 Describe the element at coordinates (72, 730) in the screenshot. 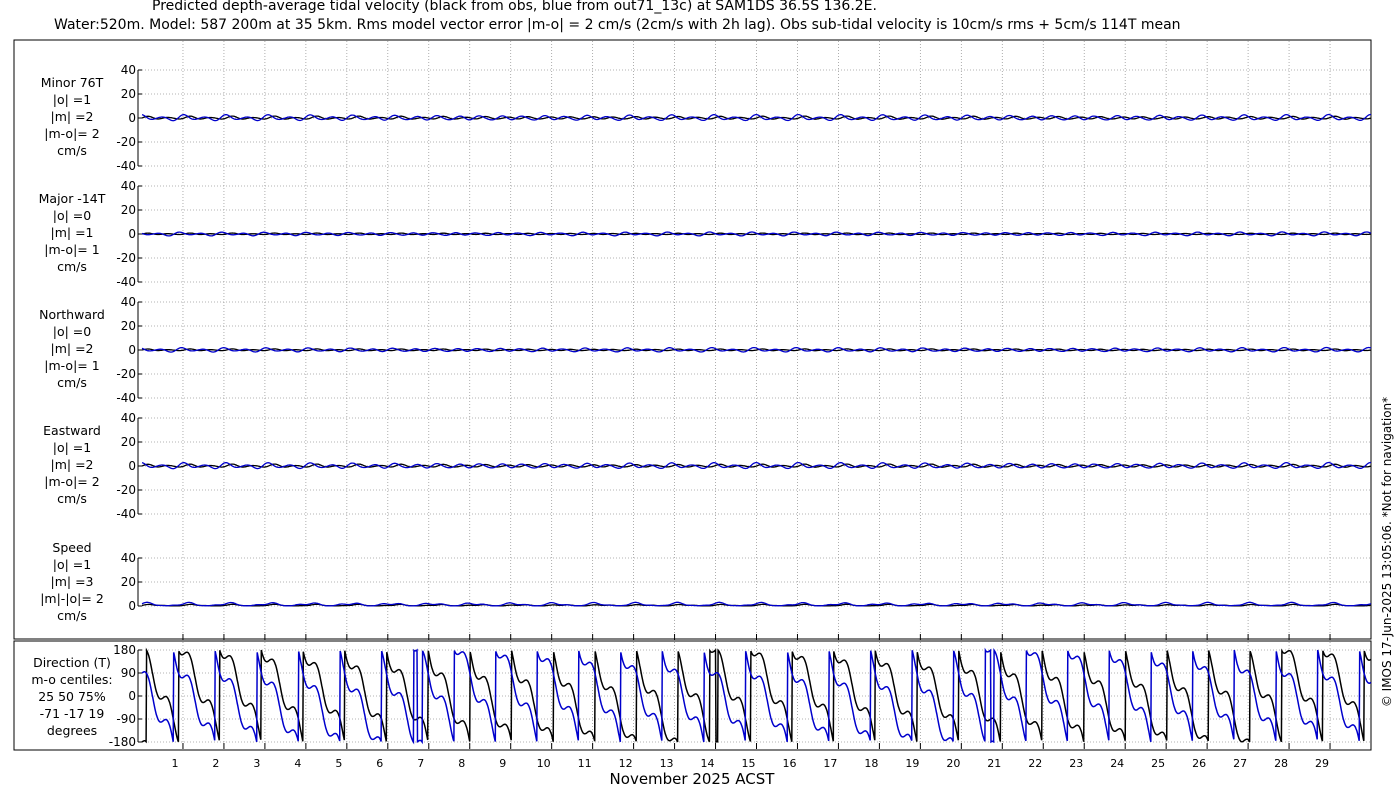

I see `panel-side-label: degrees` at that location.